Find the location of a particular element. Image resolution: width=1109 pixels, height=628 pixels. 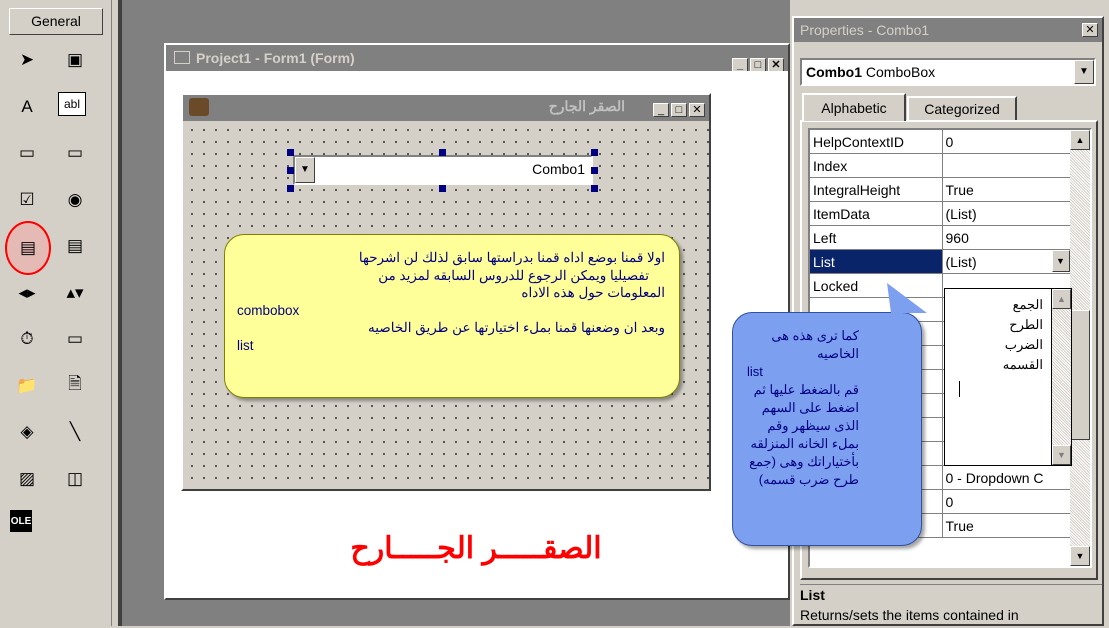

list-dropdown-button: ▼ is located at coordinates (1060, 261).